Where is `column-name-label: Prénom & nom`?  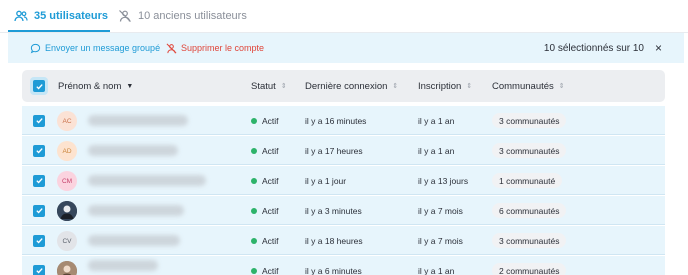 column-name-label: Prénom & nom is located at coordinates (90, 86).